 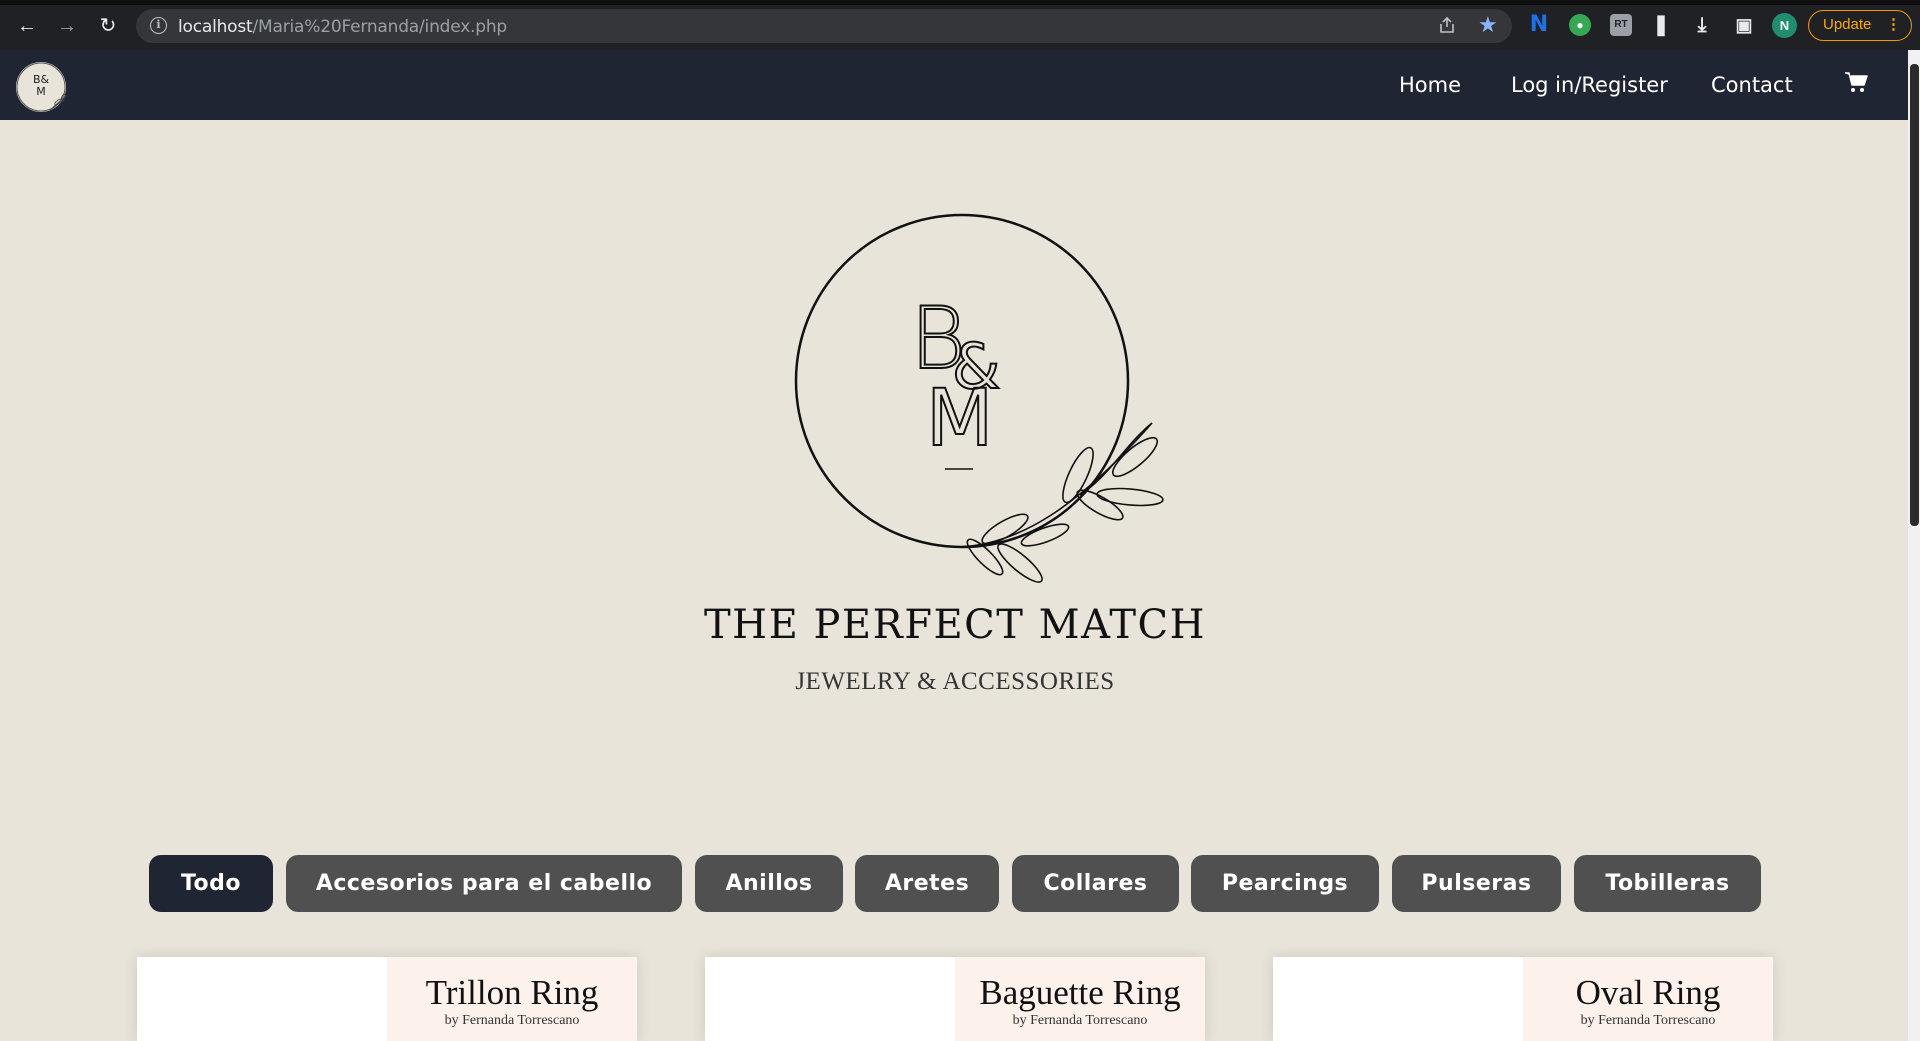 What do you see at coordinates (959, 419) in the screenshot?
I see `hero-logo-letter-m: M` at bounding box center [959, 419].